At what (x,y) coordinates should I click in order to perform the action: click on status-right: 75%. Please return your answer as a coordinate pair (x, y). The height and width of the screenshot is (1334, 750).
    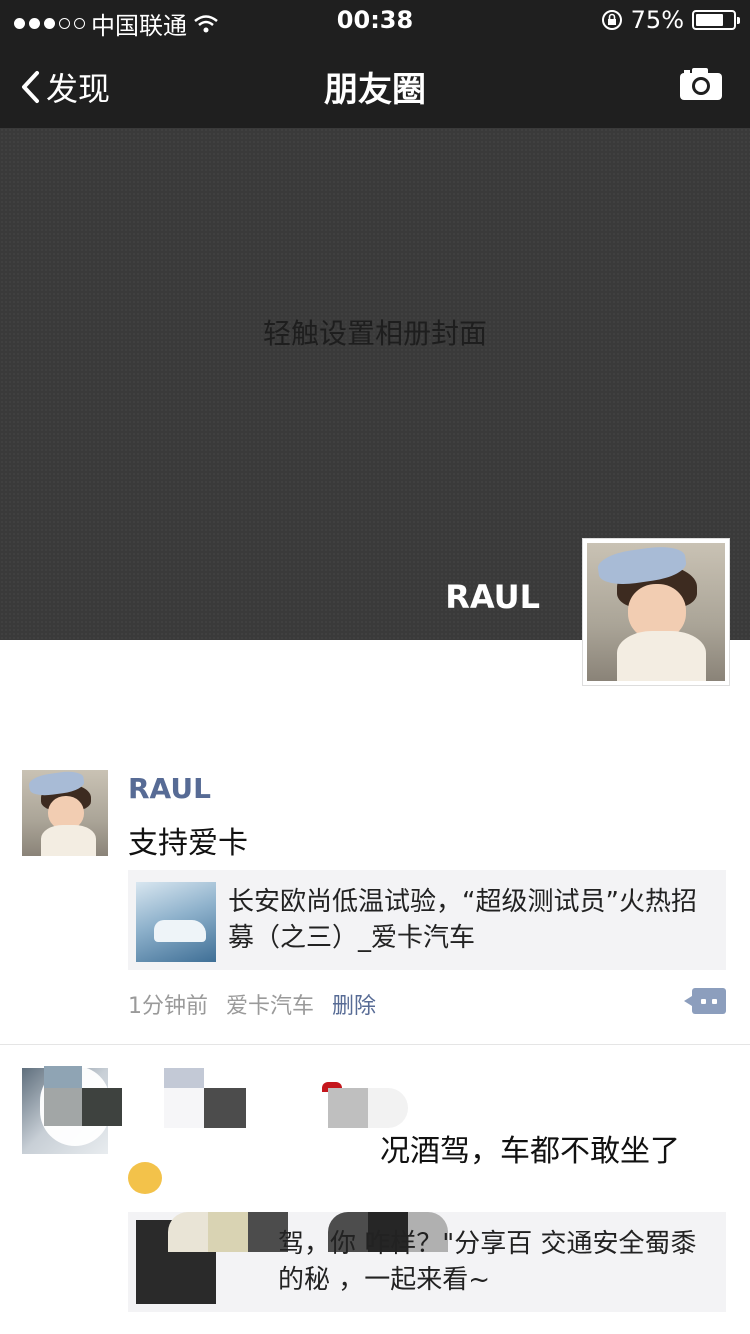
    Looking at the image, I should click on (670, 20).